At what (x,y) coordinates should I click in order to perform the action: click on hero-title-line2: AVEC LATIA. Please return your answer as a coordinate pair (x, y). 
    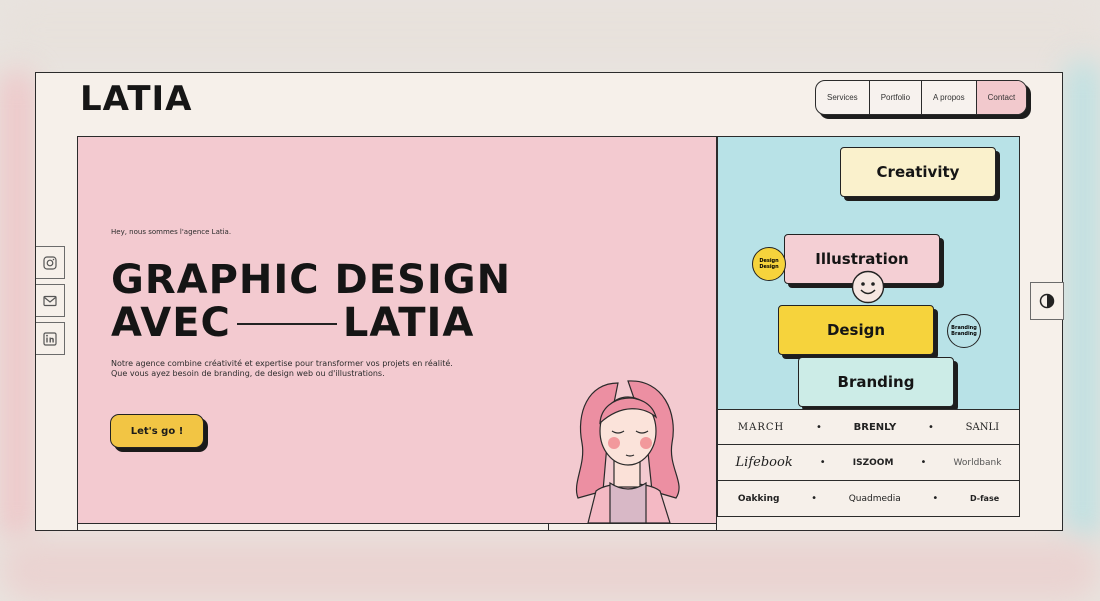
    Looking at the image, I should click on (311, 323).